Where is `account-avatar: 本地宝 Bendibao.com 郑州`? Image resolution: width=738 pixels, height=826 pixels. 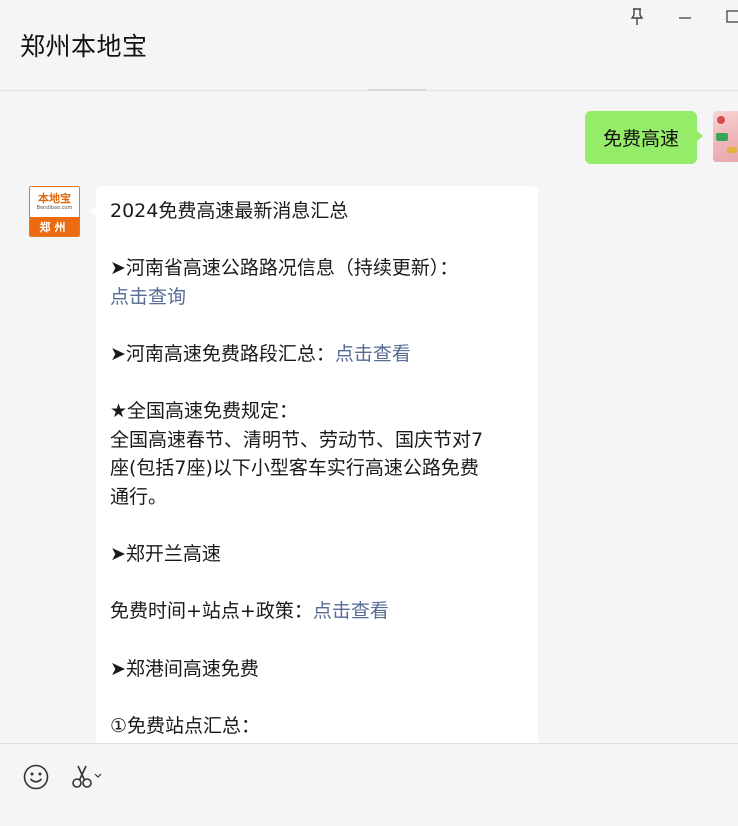 account-avatar: 本地宝 Bendibao.com 郑州 is located at coordinates (54, 211).